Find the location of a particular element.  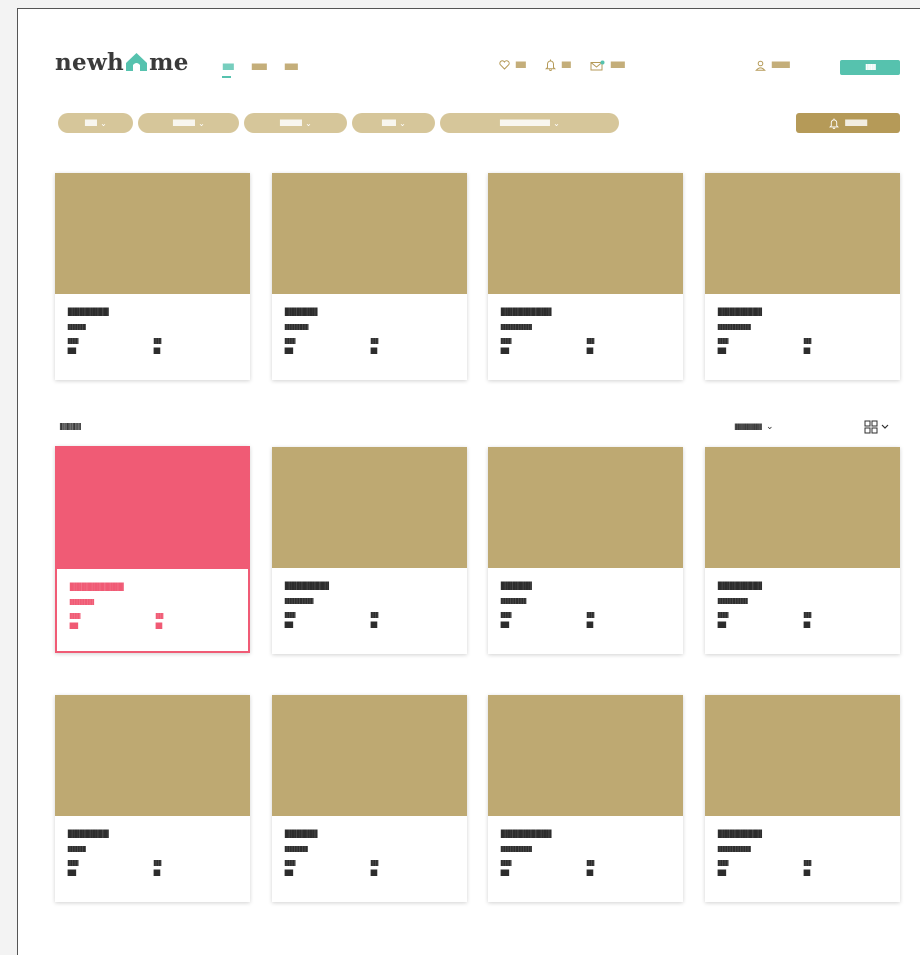

house-logo-icon is located at coordinates (136, 60).